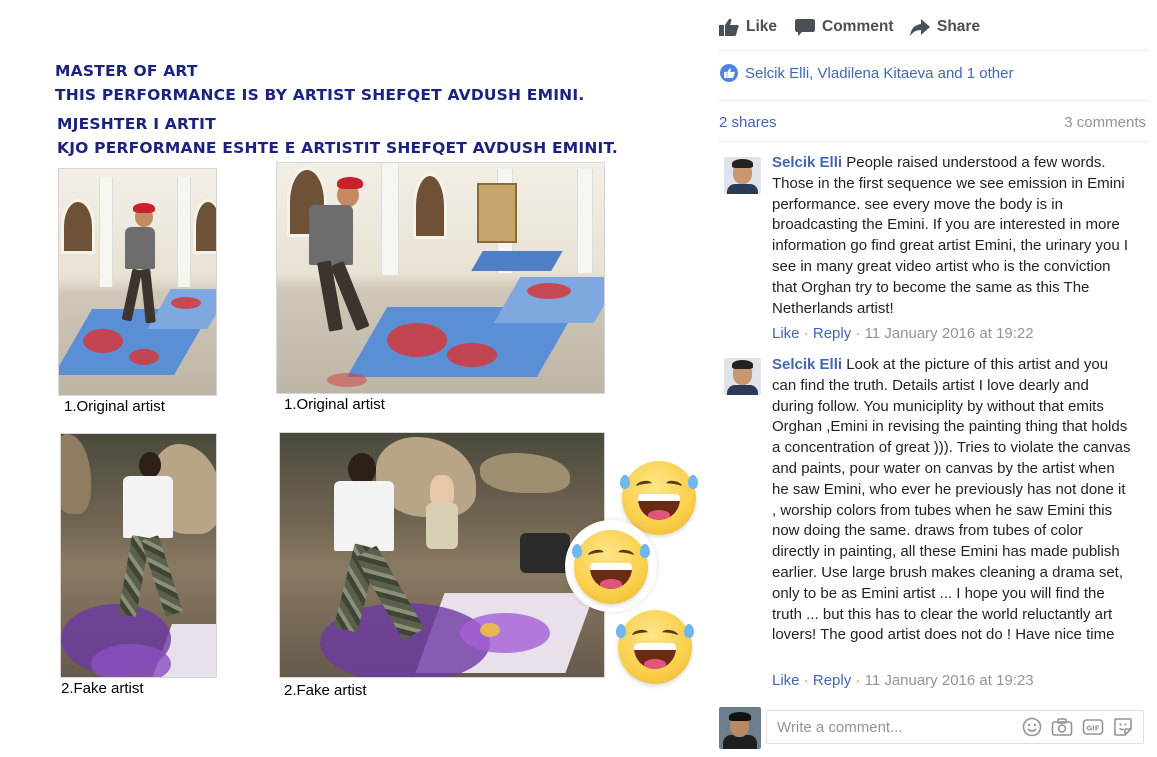 The image size is (1157, 757). Describe the element at coordinates (325, 690) in the screenshot. I see `photo-4-caption: 2.Fake artist` at that location.